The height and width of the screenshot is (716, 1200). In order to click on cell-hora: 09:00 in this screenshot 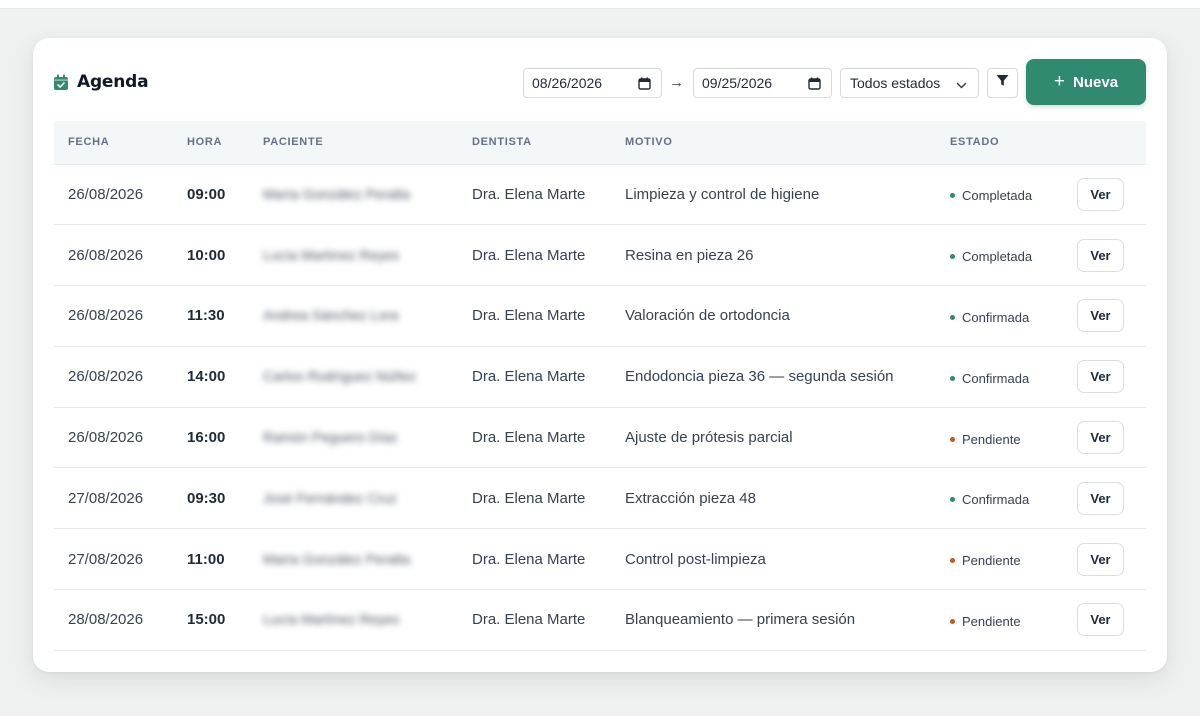, I will do `click(211, 195)`.